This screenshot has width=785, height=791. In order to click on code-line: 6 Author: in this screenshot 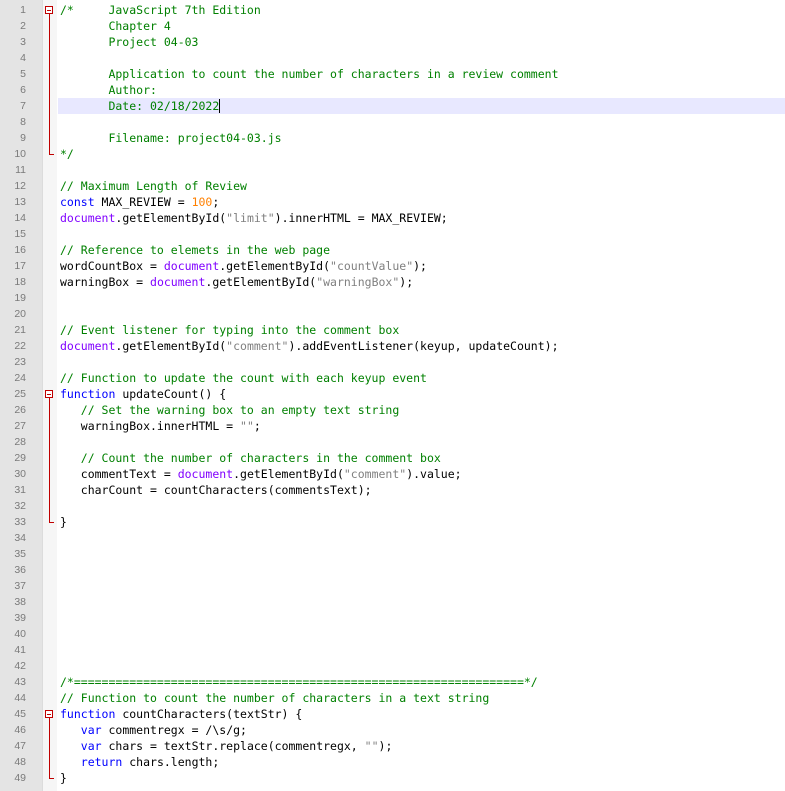, I will do `click(392, 90)`.